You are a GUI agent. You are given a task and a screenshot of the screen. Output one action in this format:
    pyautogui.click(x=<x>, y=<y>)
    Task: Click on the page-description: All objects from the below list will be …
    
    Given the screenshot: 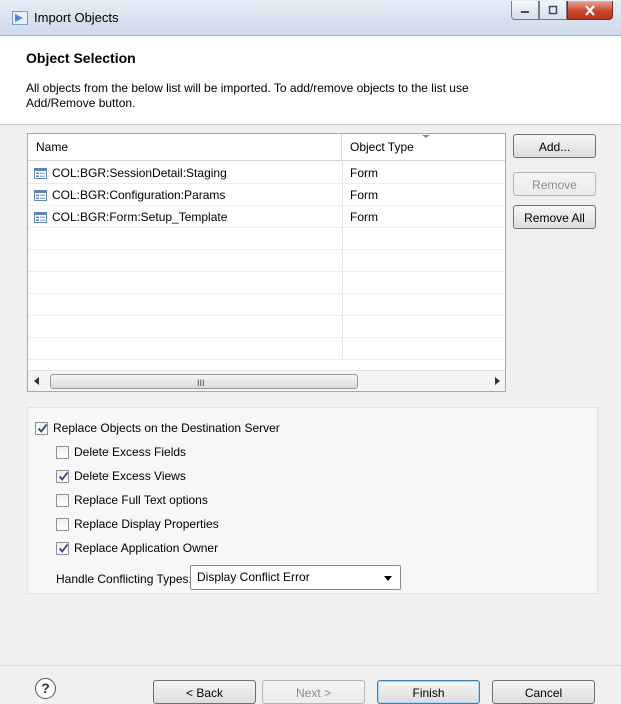 What is the action you would take?
    pyautogui.click(x=247, y=95)
    